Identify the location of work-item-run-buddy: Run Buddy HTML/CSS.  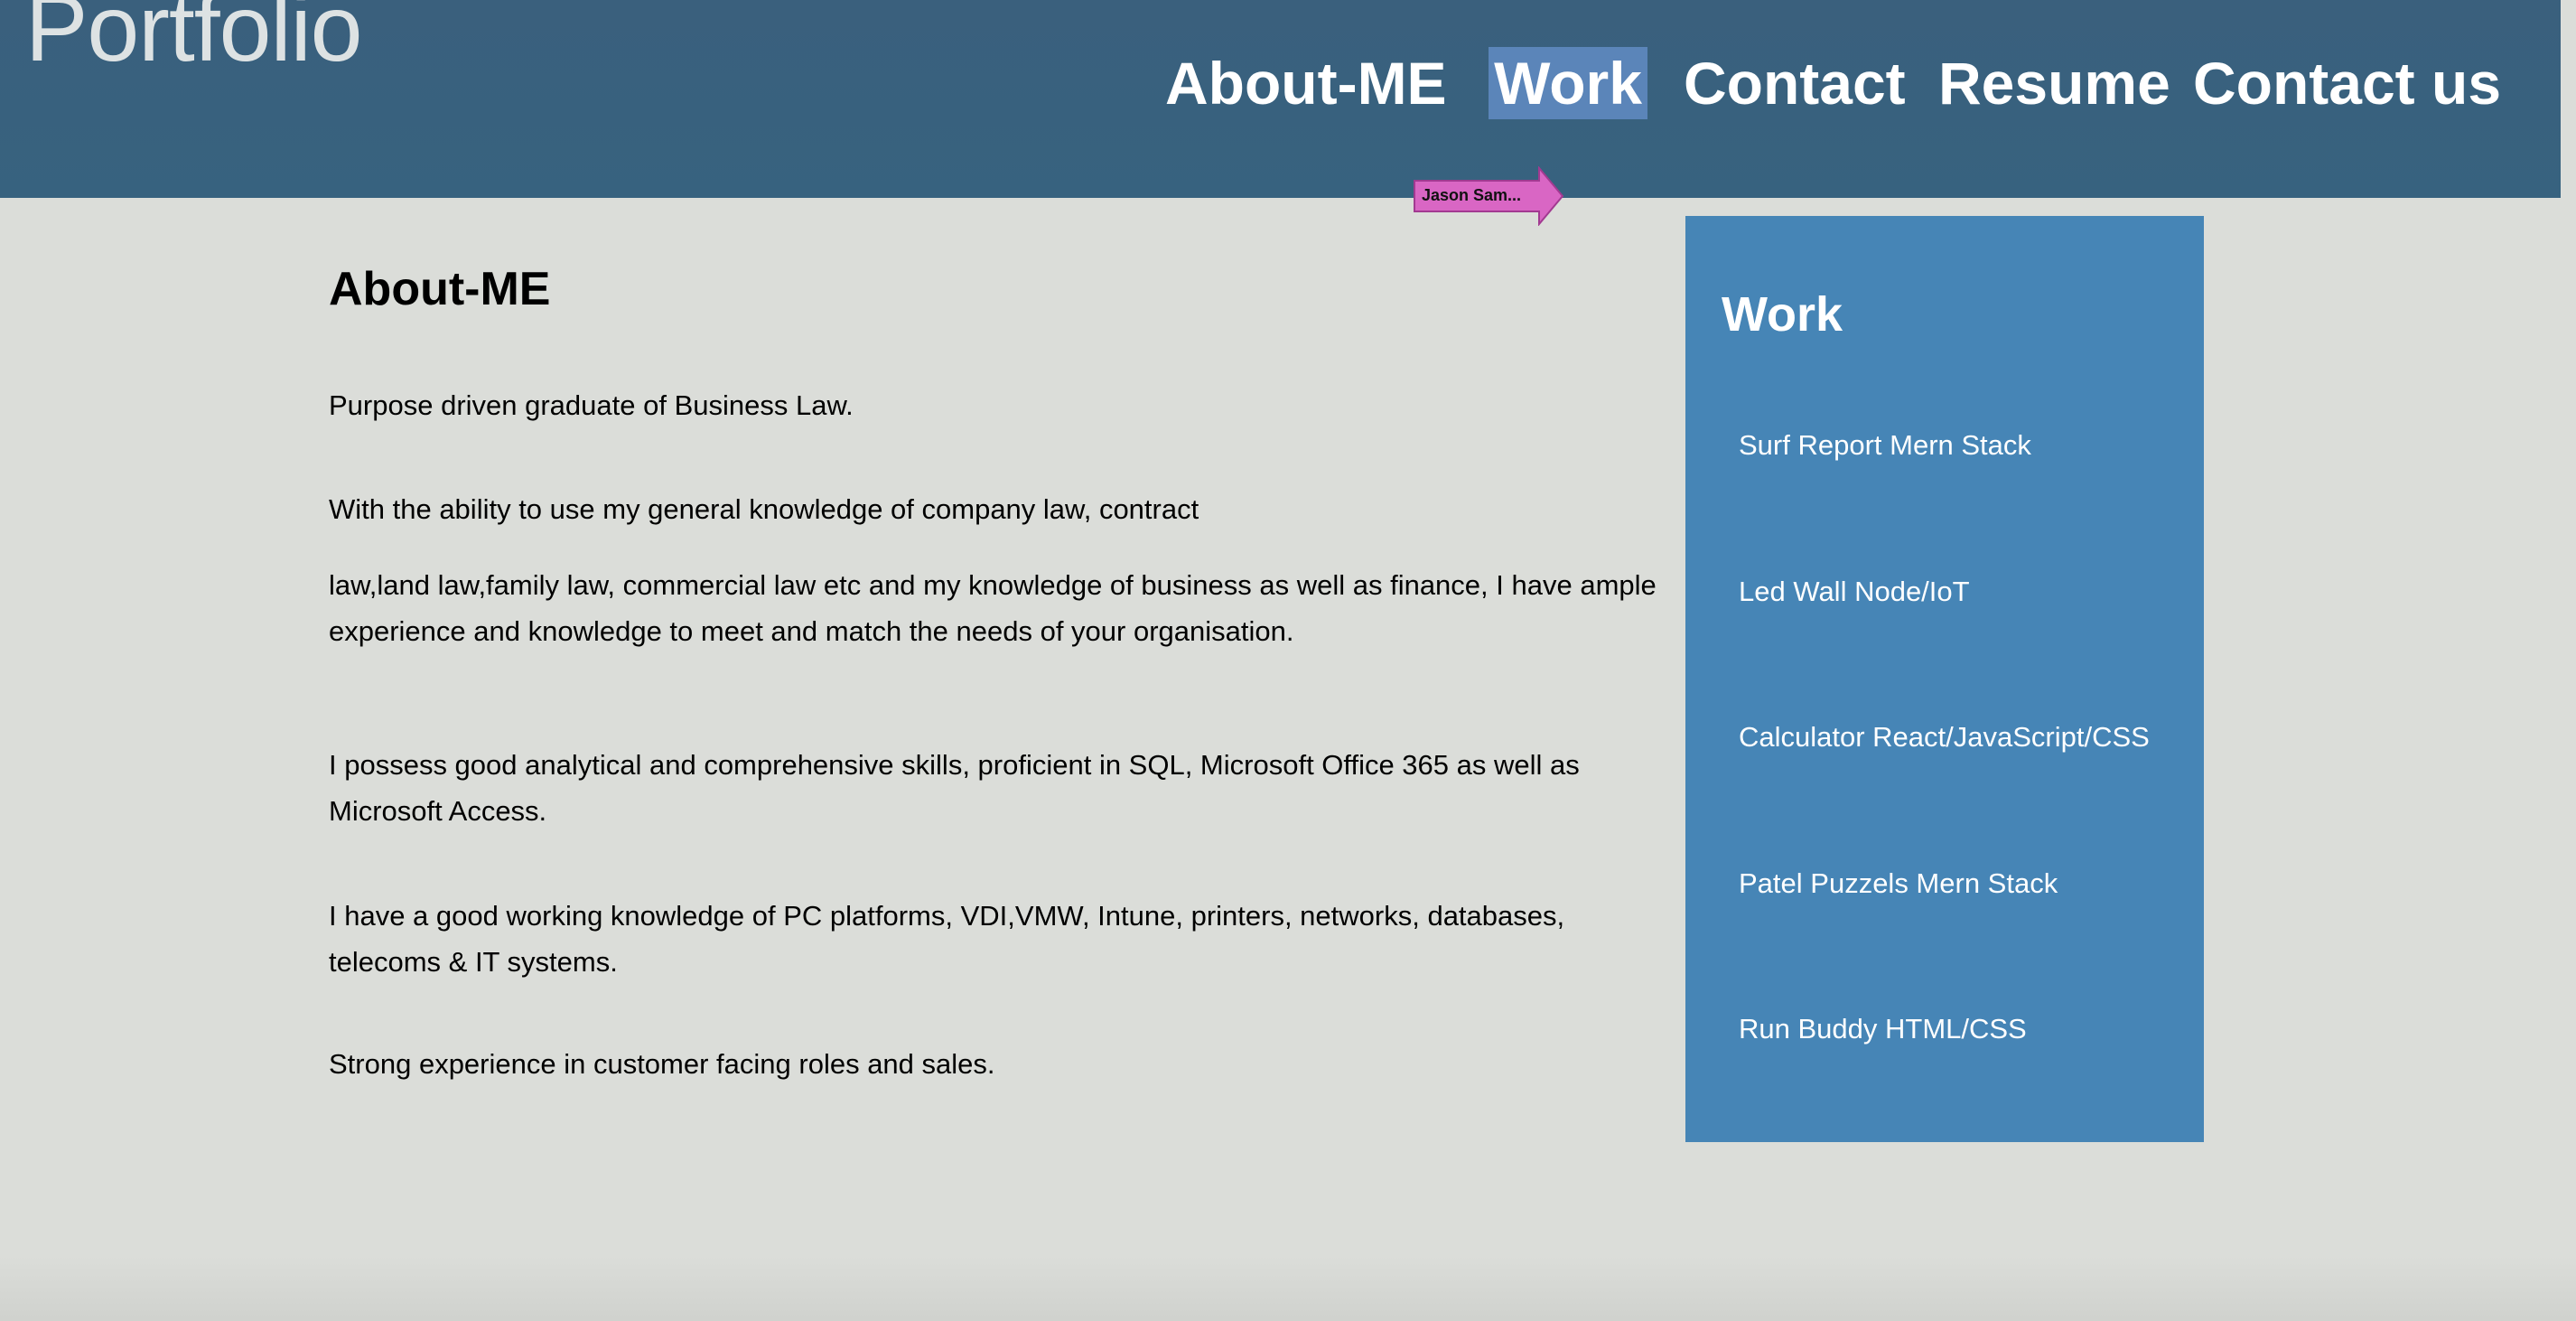
(1883, 1029).